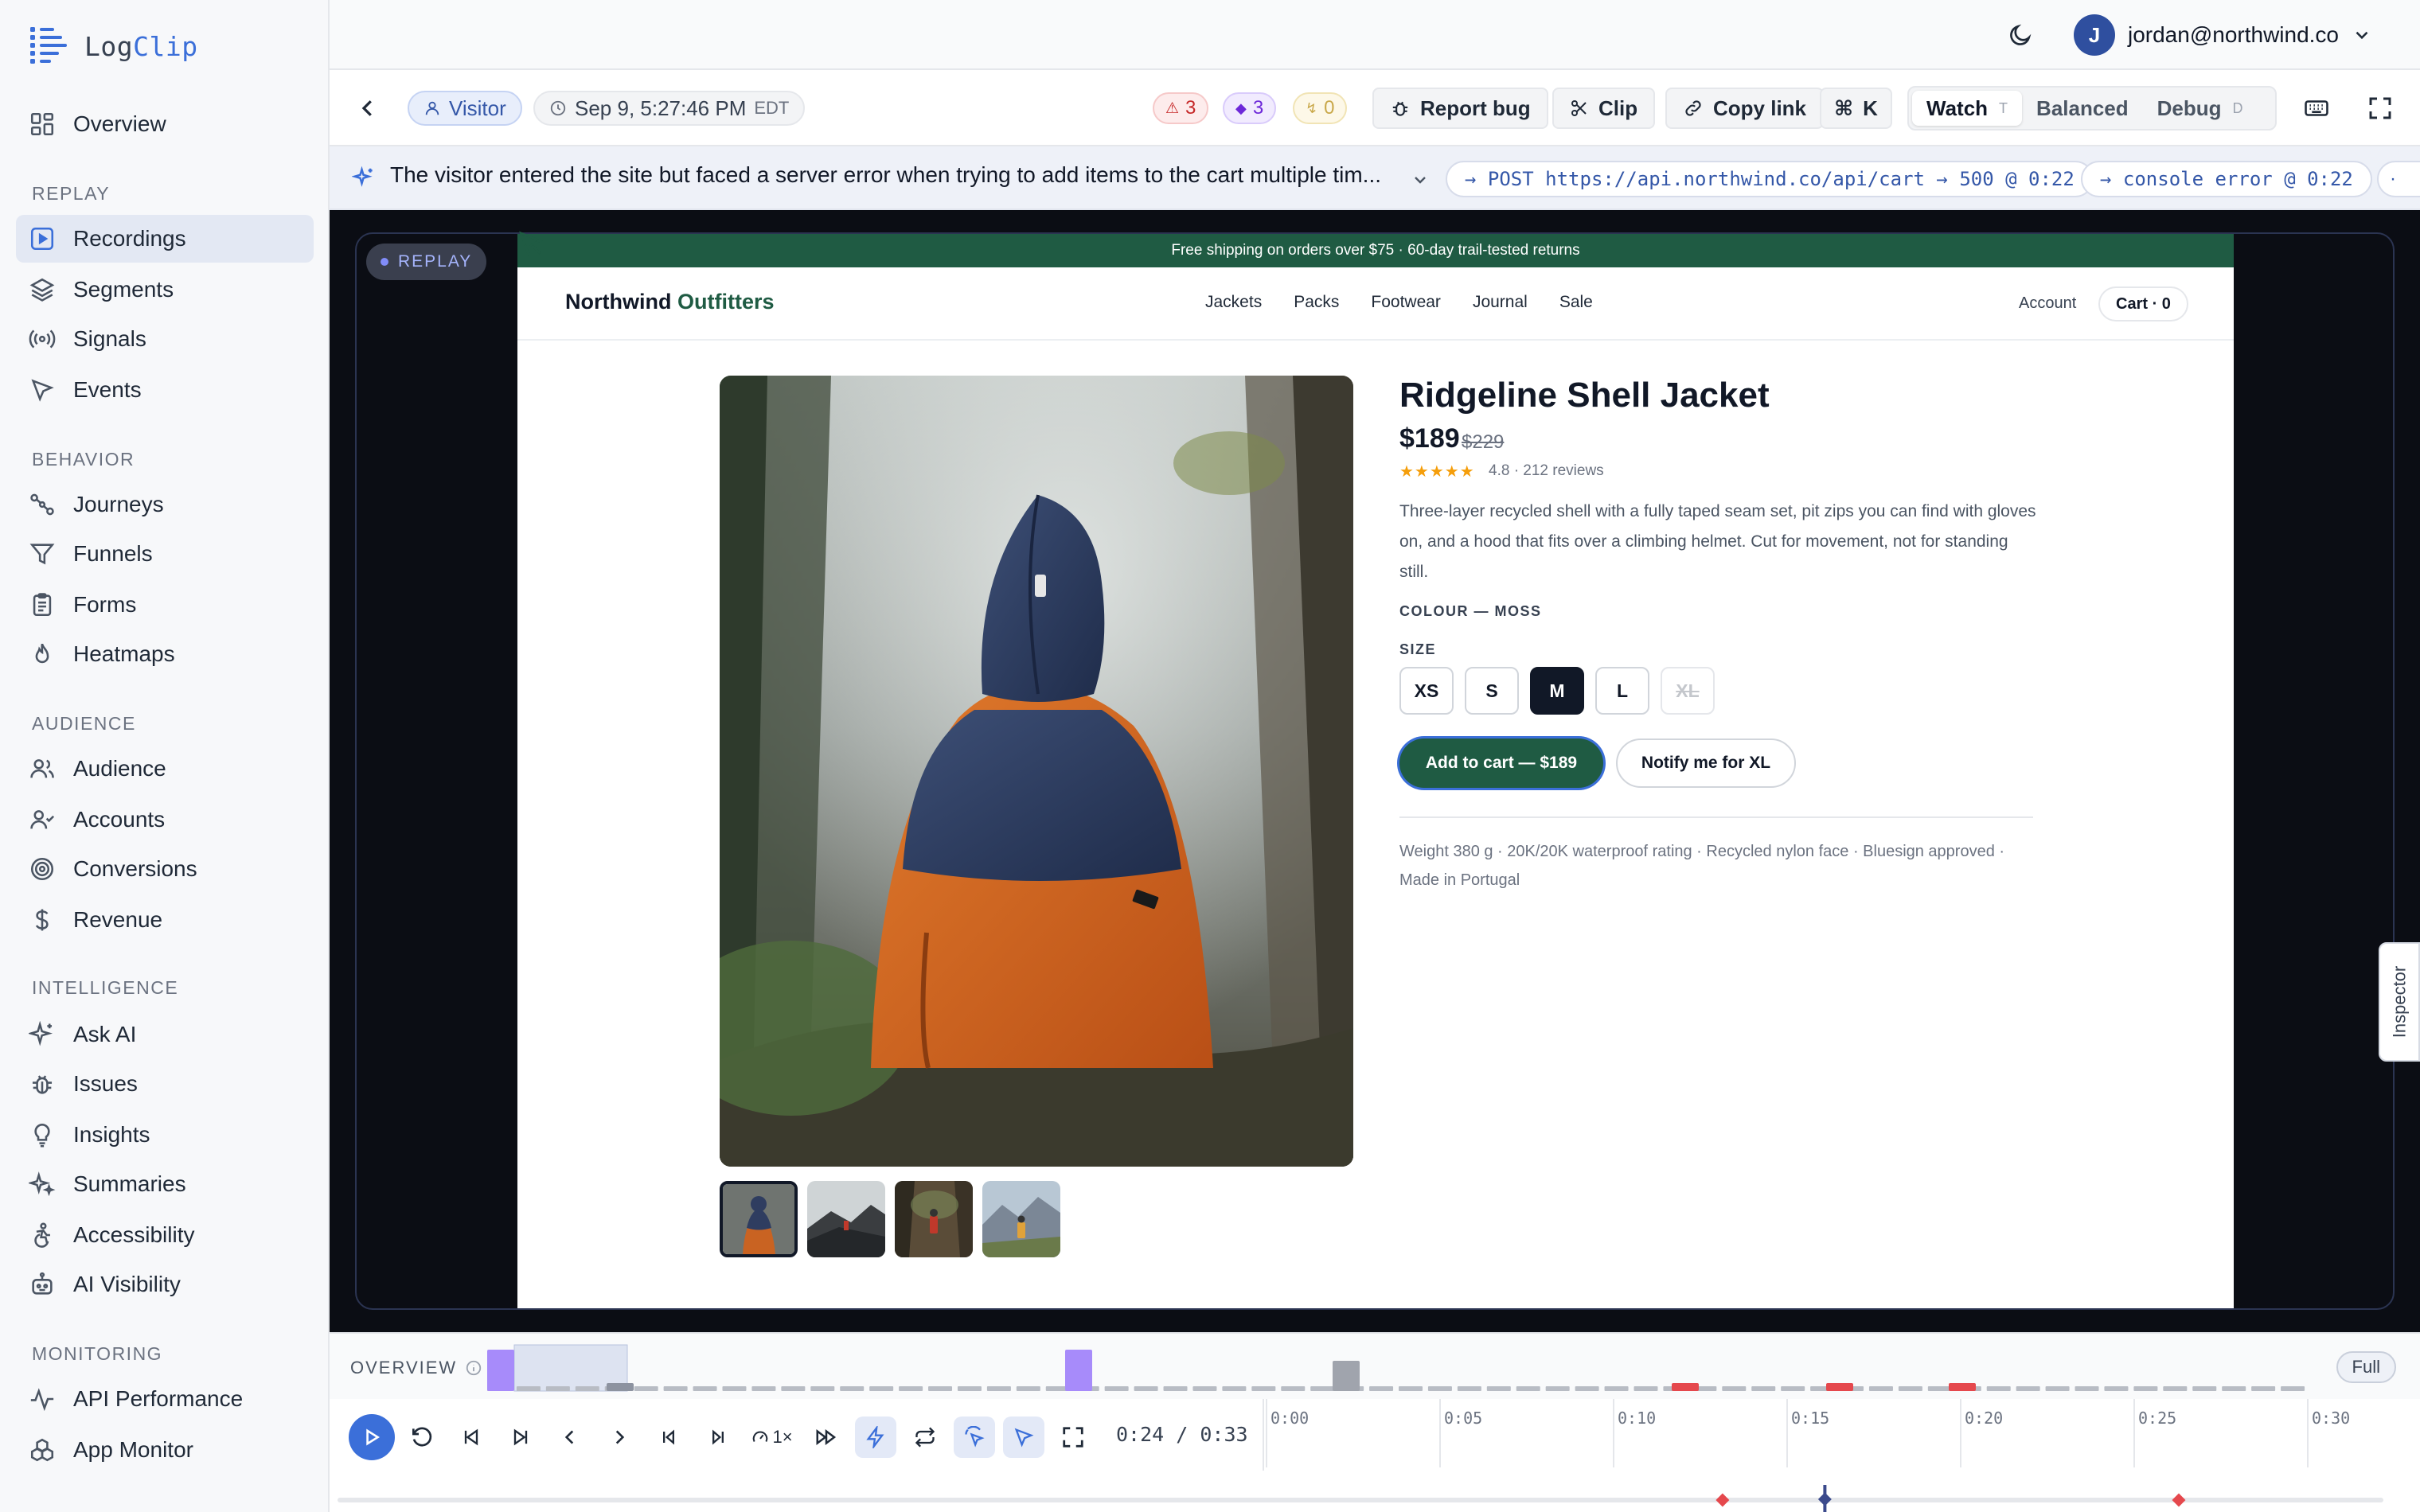  I want to click on user-menu: J jordan@northwind.co, so click(2222, 35).